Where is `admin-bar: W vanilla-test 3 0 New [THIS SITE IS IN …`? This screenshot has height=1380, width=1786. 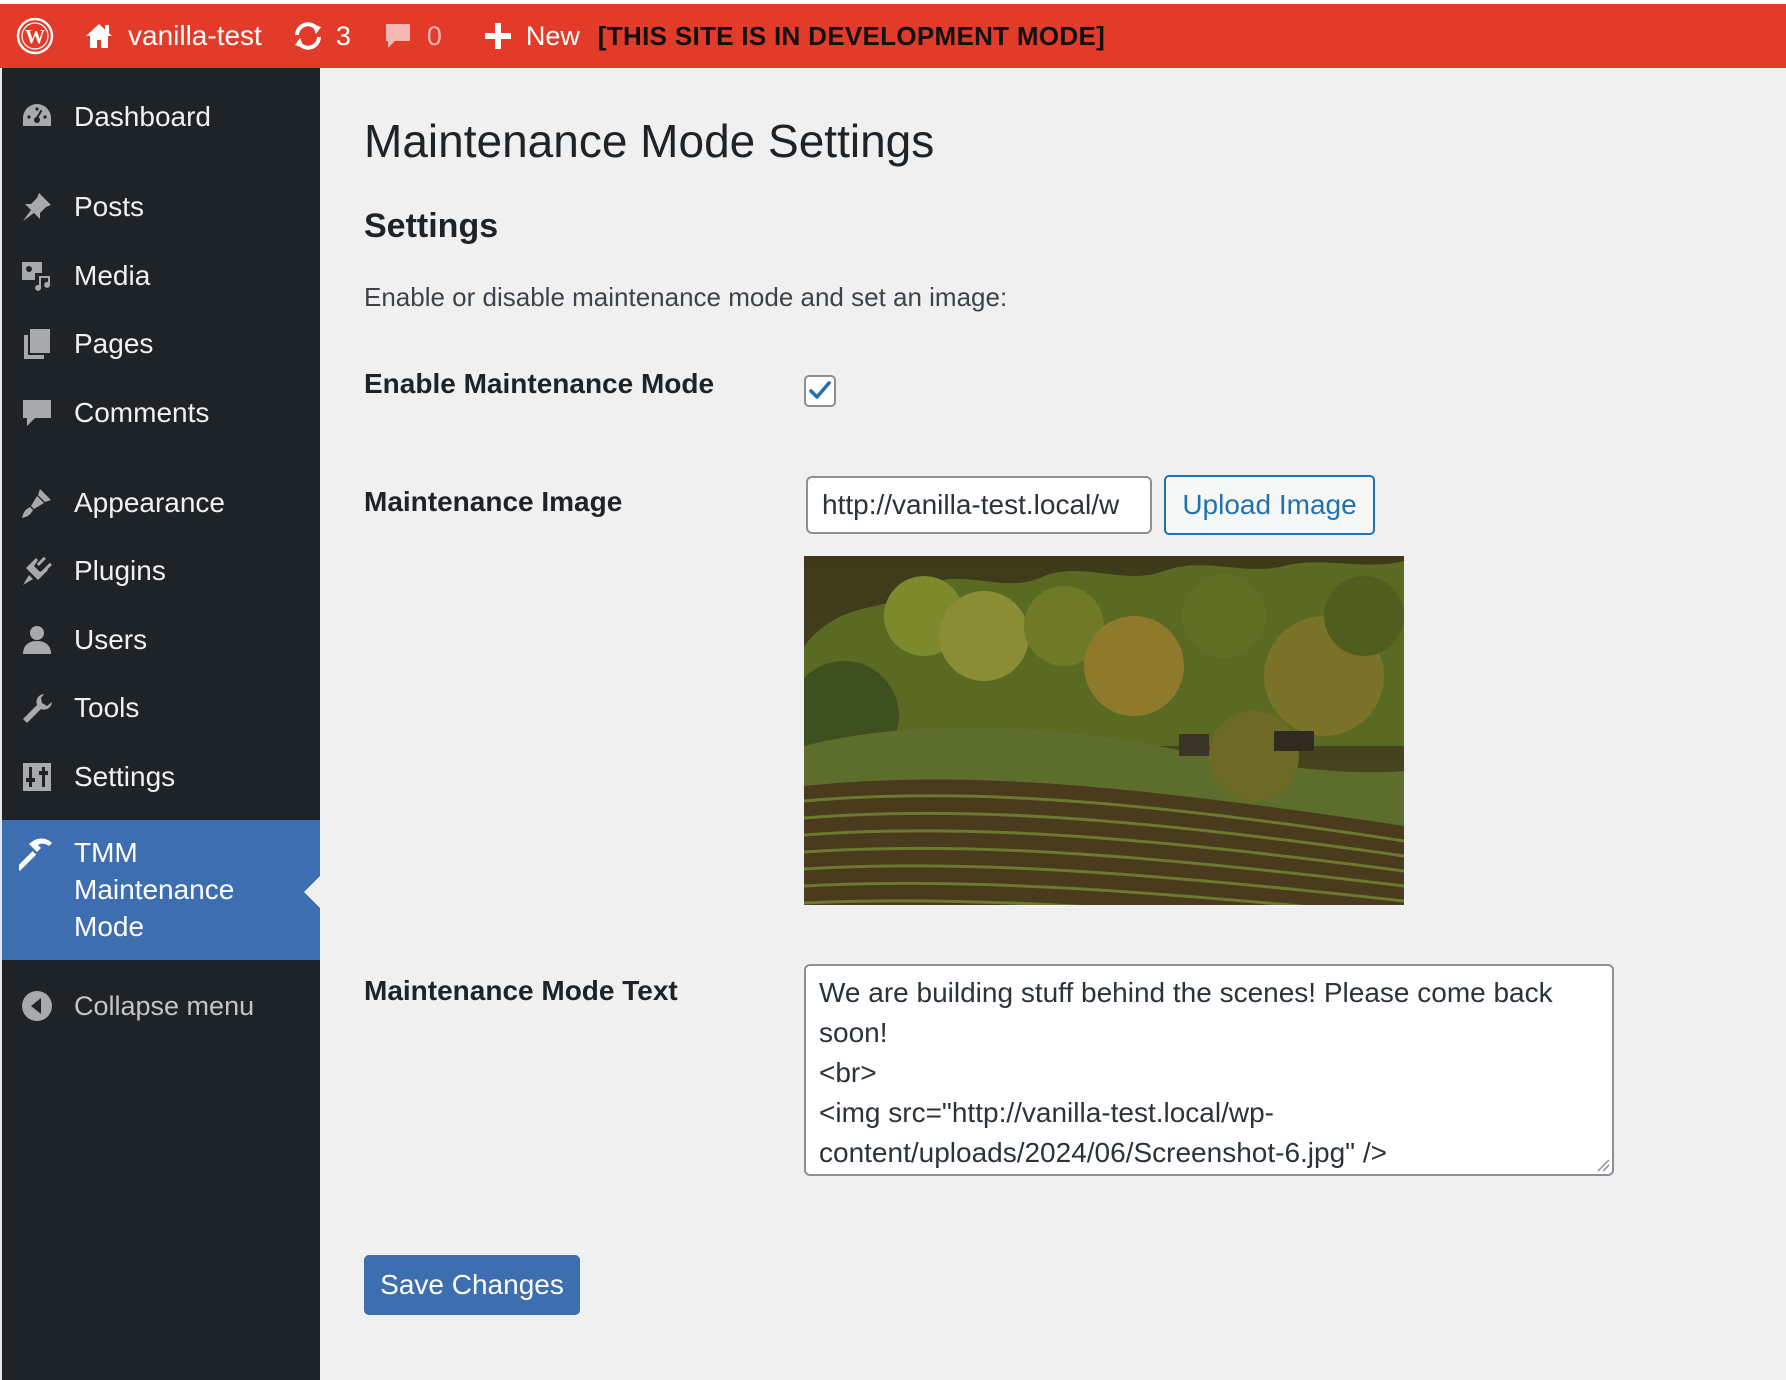
admin-bar: W vanilla-test 3 0 New [THIS SITE IS IN … is located at coordinates (893, 34).